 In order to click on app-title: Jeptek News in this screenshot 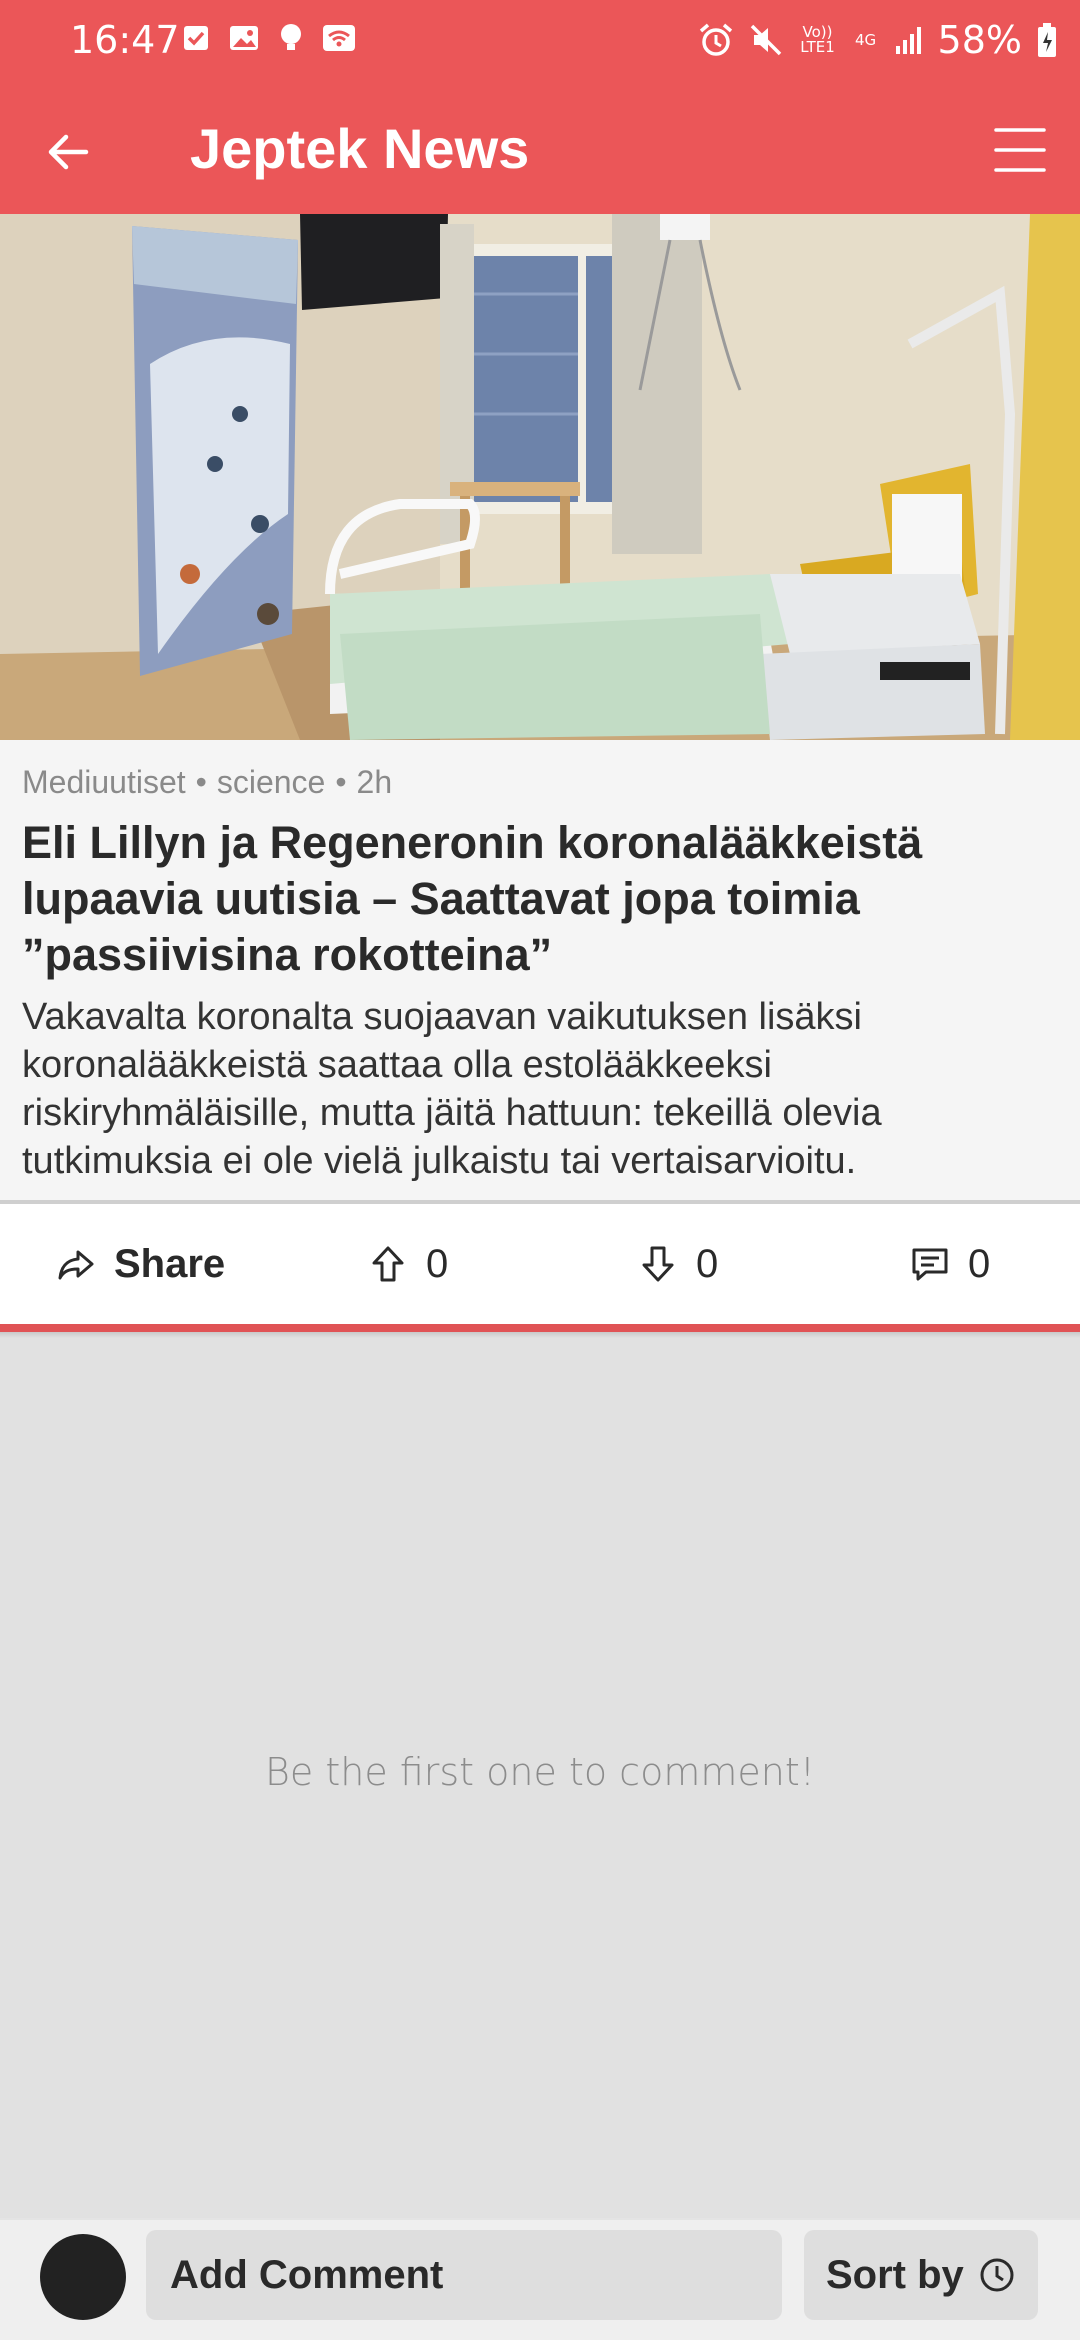, I will do `click(360, 148)`.